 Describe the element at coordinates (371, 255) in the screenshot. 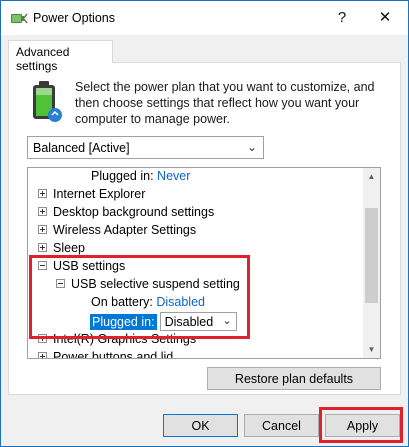

I see `scrollbar-thumb` at that location.